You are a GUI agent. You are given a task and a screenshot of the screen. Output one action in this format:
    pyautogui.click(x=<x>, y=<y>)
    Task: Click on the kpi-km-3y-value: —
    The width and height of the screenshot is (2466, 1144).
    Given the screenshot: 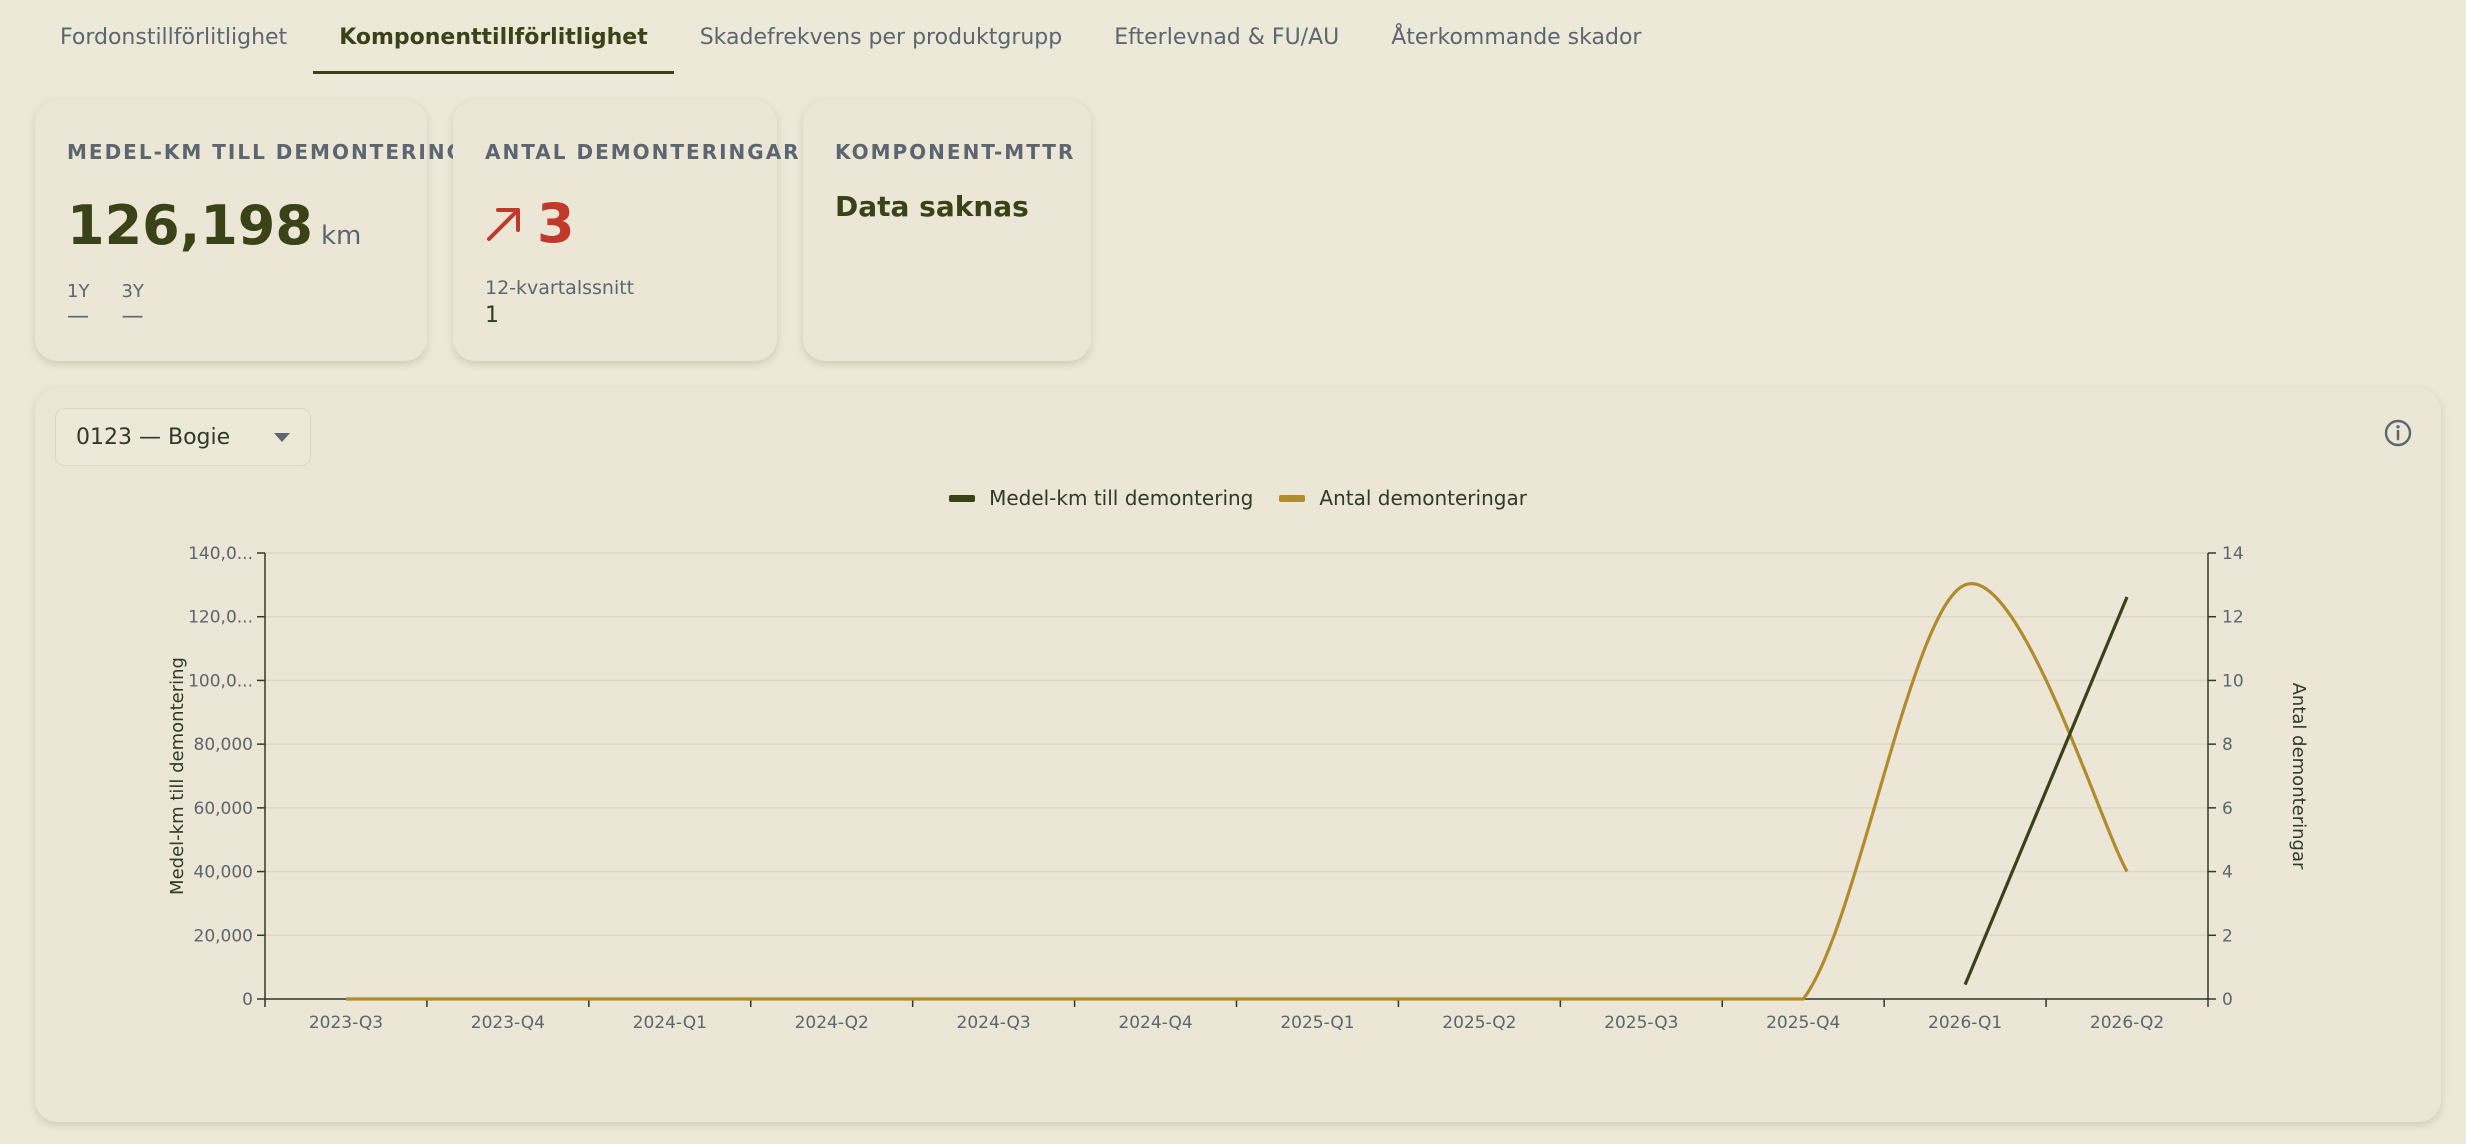 What is the action you would take?
    pyautogui.click(x=132, y=316)
    